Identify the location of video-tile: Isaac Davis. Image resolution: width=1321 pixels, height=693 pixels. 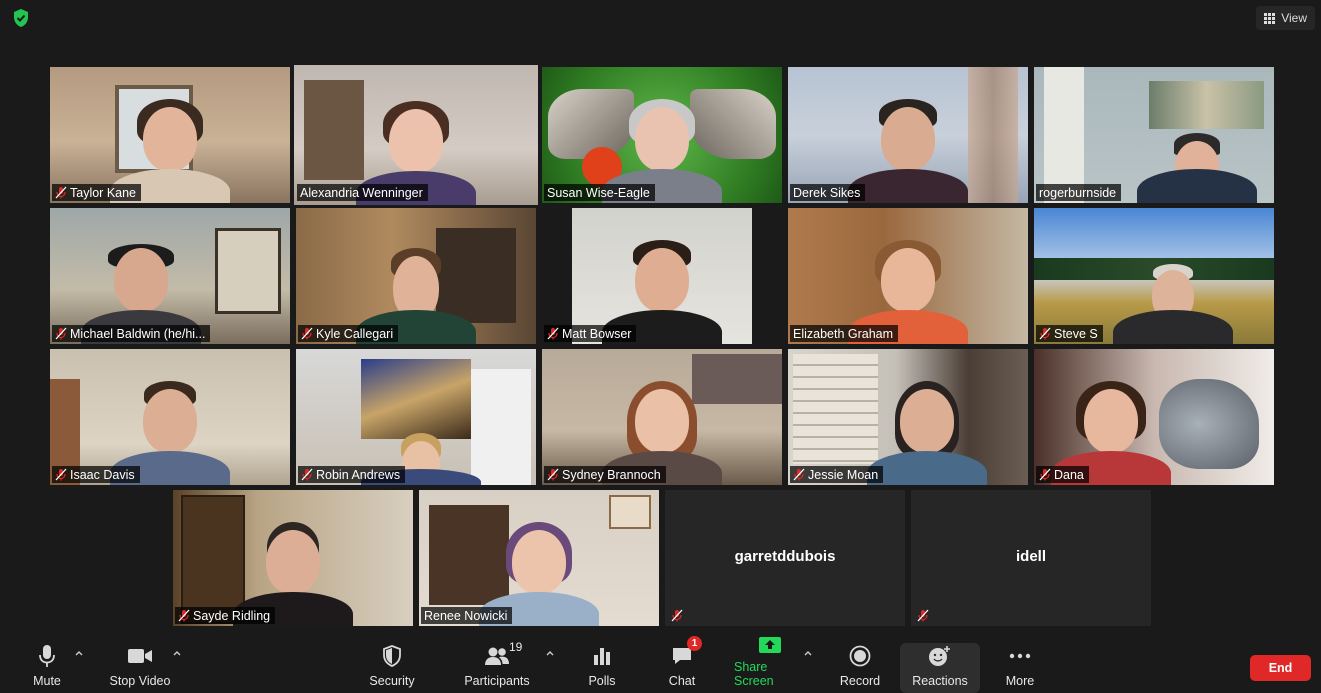
(170, 417).